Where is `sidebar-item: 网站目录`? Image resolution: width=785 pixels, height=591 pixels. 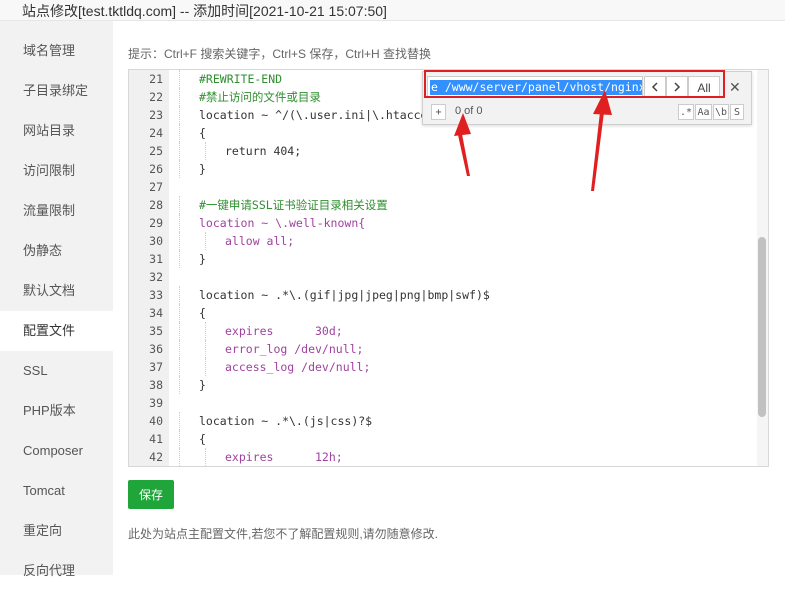
sidebar-item: 网站目录 is located at coordinates (56, 131).